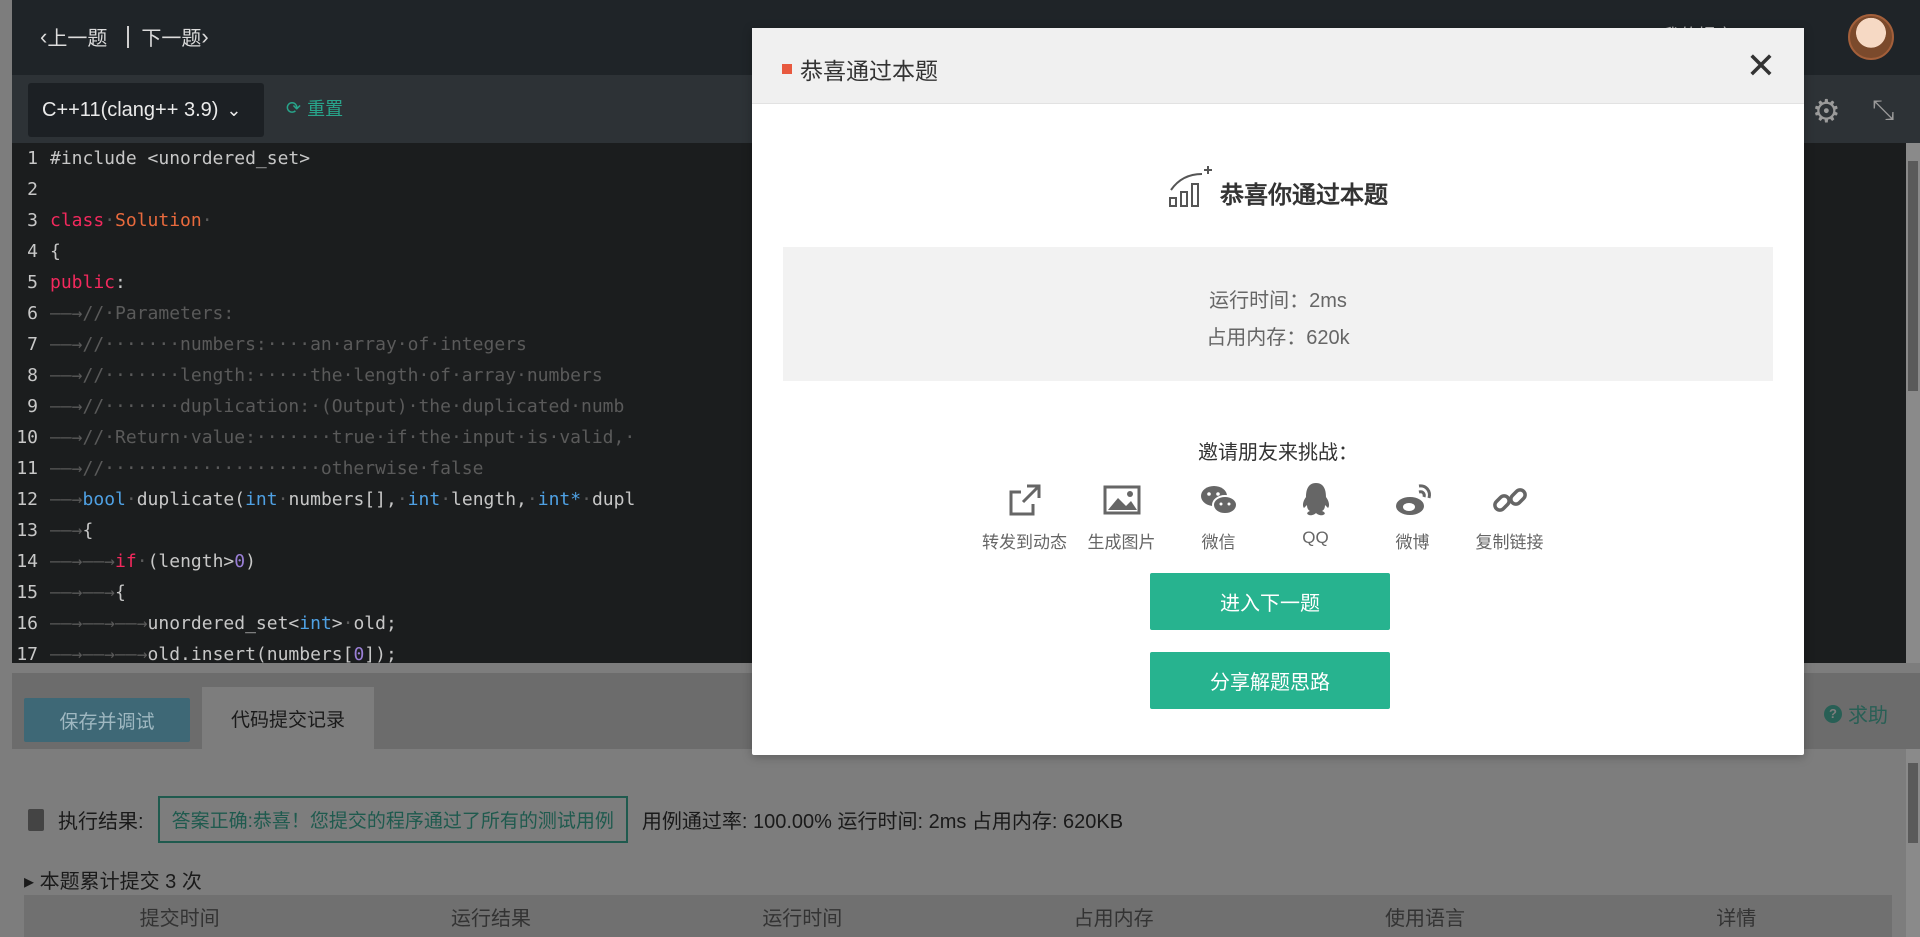  What do you see at coordinates (1315, 537) in the screenshot?
I see `share-label: QQ` at bounding box center [1315, 537].